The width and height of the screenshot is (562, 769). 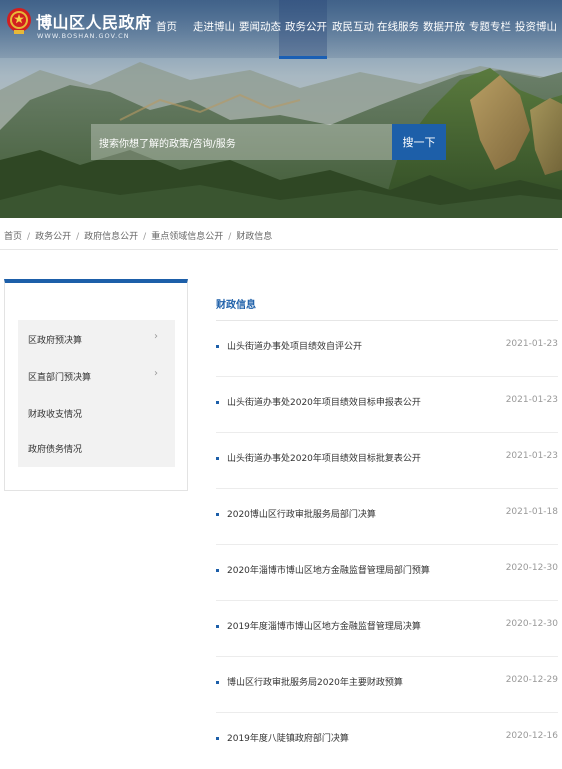 What do you see at coordinates (315, 681) in the screenshot?
I see `list-item-title: 博山区行政审批服务局2020年主要财政预算` at bounding box center [315, 681].